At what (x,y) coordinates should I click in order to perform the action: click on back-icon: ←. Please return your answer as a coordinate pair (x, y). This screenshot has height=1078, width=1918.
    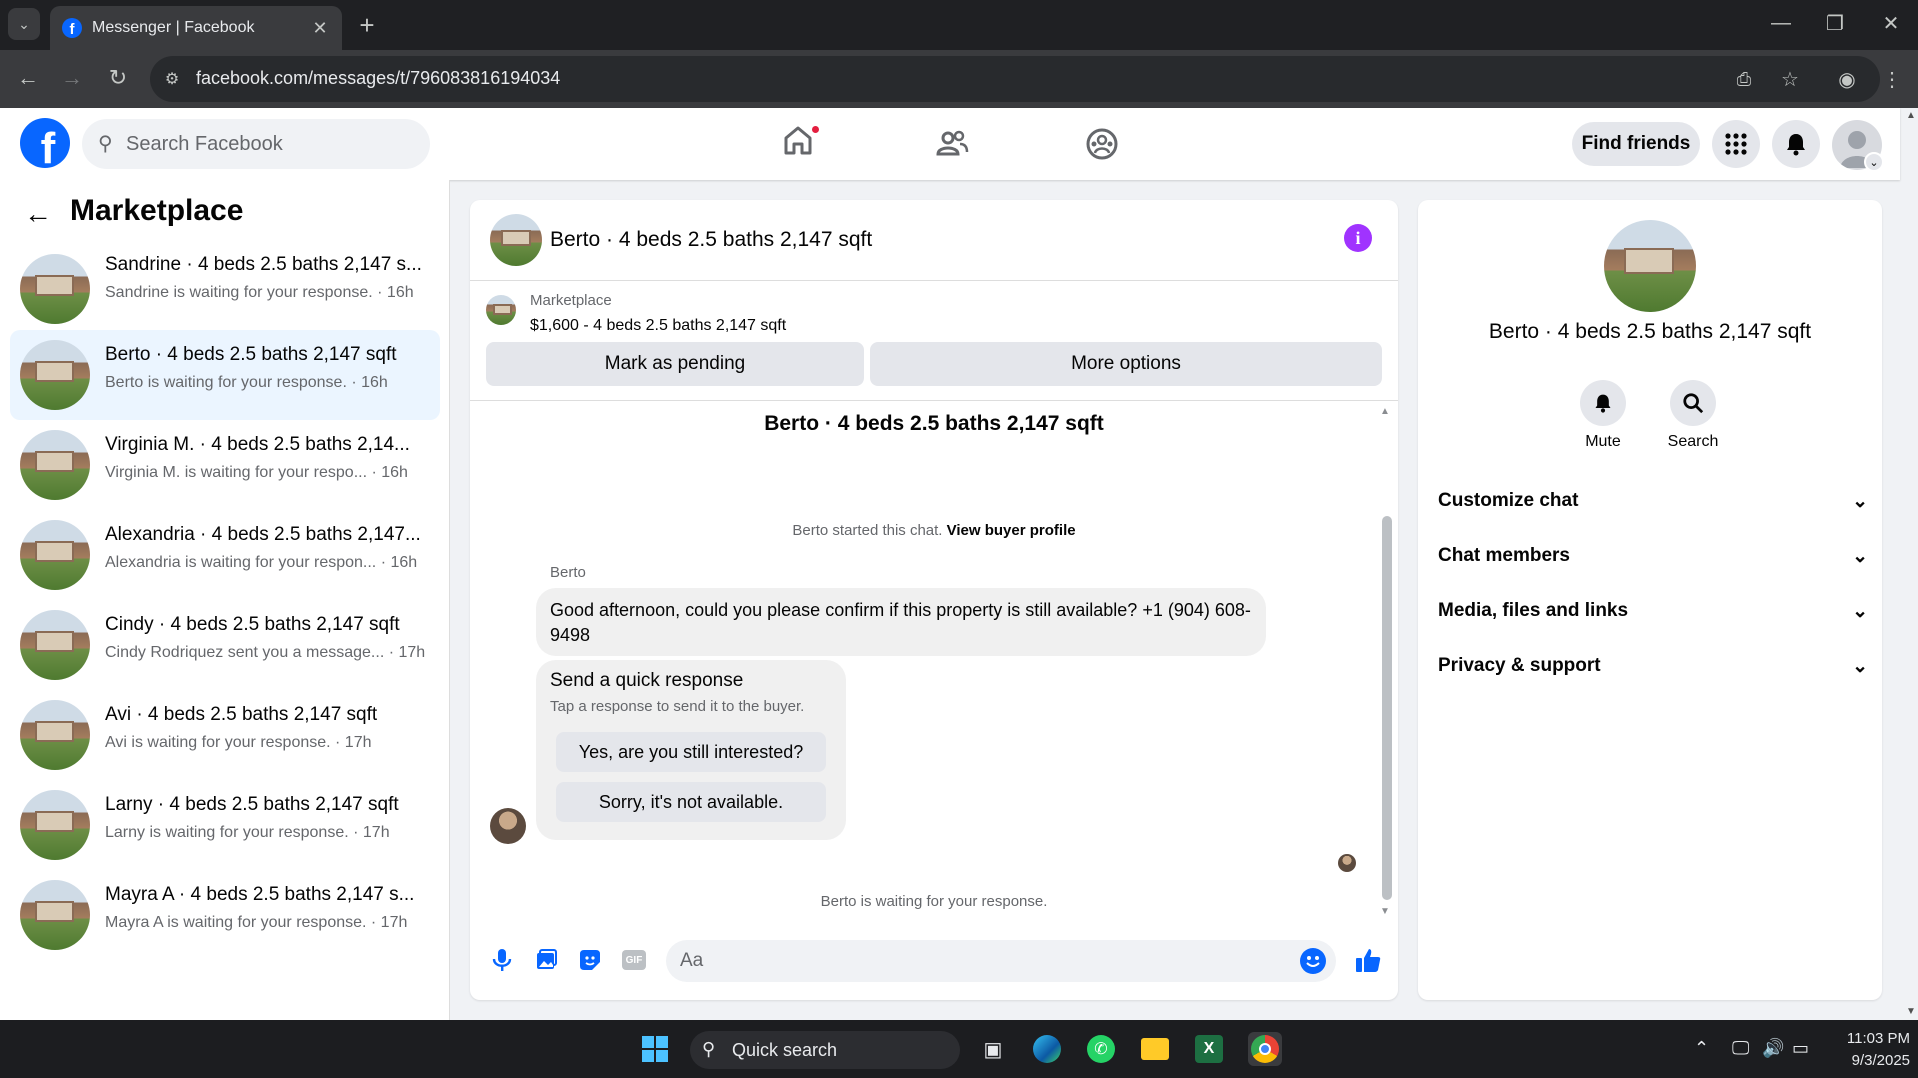
    Looking at the image, I should click on (28, 78).